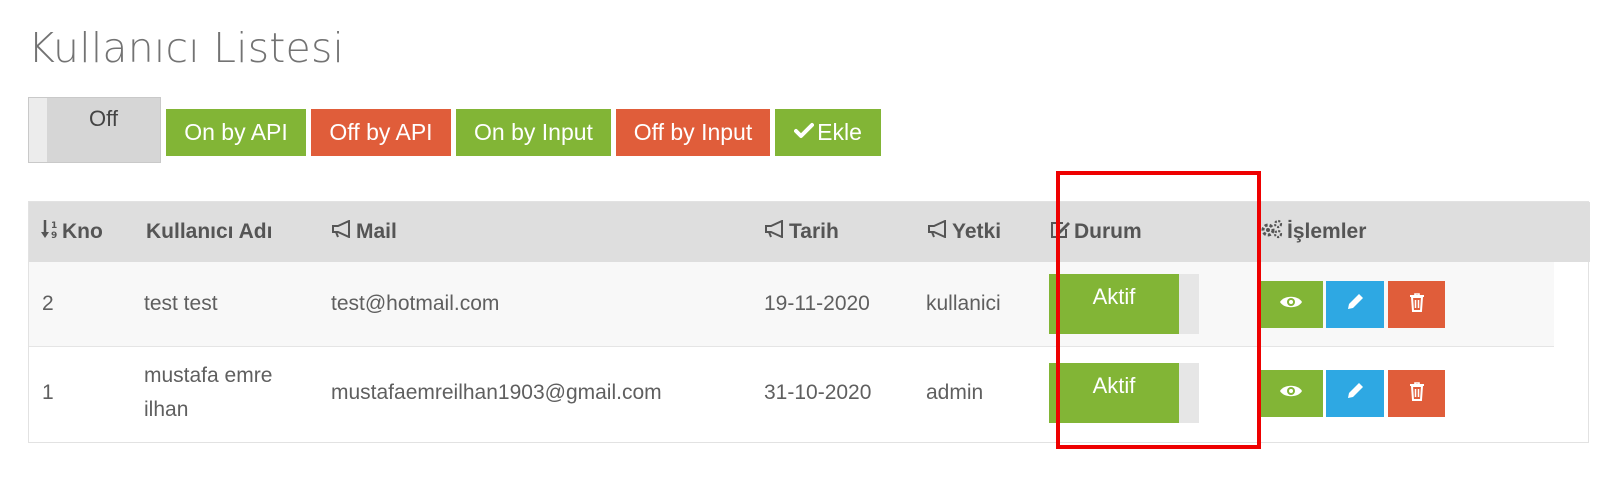 This screenshot has height=477, width=1616. I want to click on cell-role: admin, so click(955, 392).